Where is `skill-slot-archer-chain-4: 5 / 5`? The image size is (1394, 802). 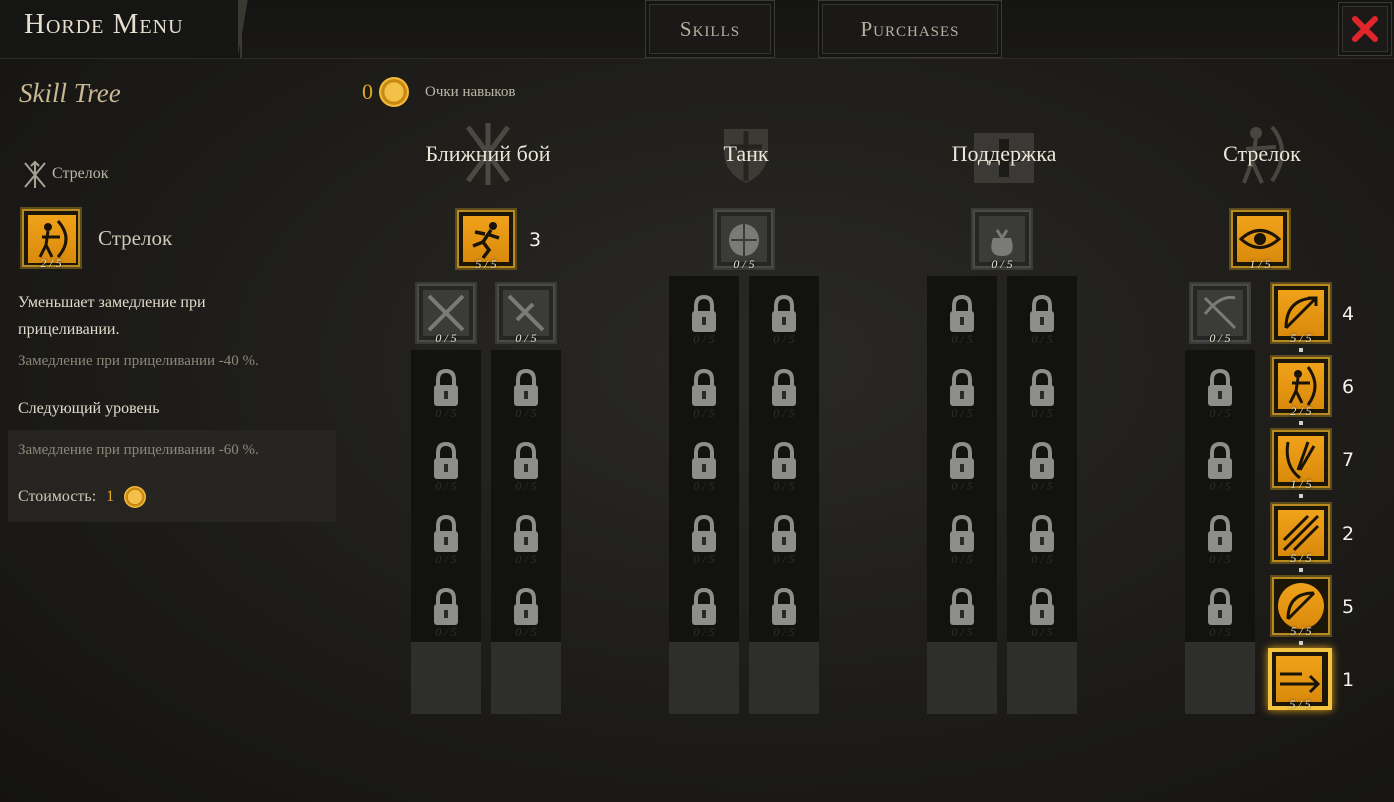 skill-slot-archer-chain-4: 5 / 5 is located at coordinates (1301, 533).